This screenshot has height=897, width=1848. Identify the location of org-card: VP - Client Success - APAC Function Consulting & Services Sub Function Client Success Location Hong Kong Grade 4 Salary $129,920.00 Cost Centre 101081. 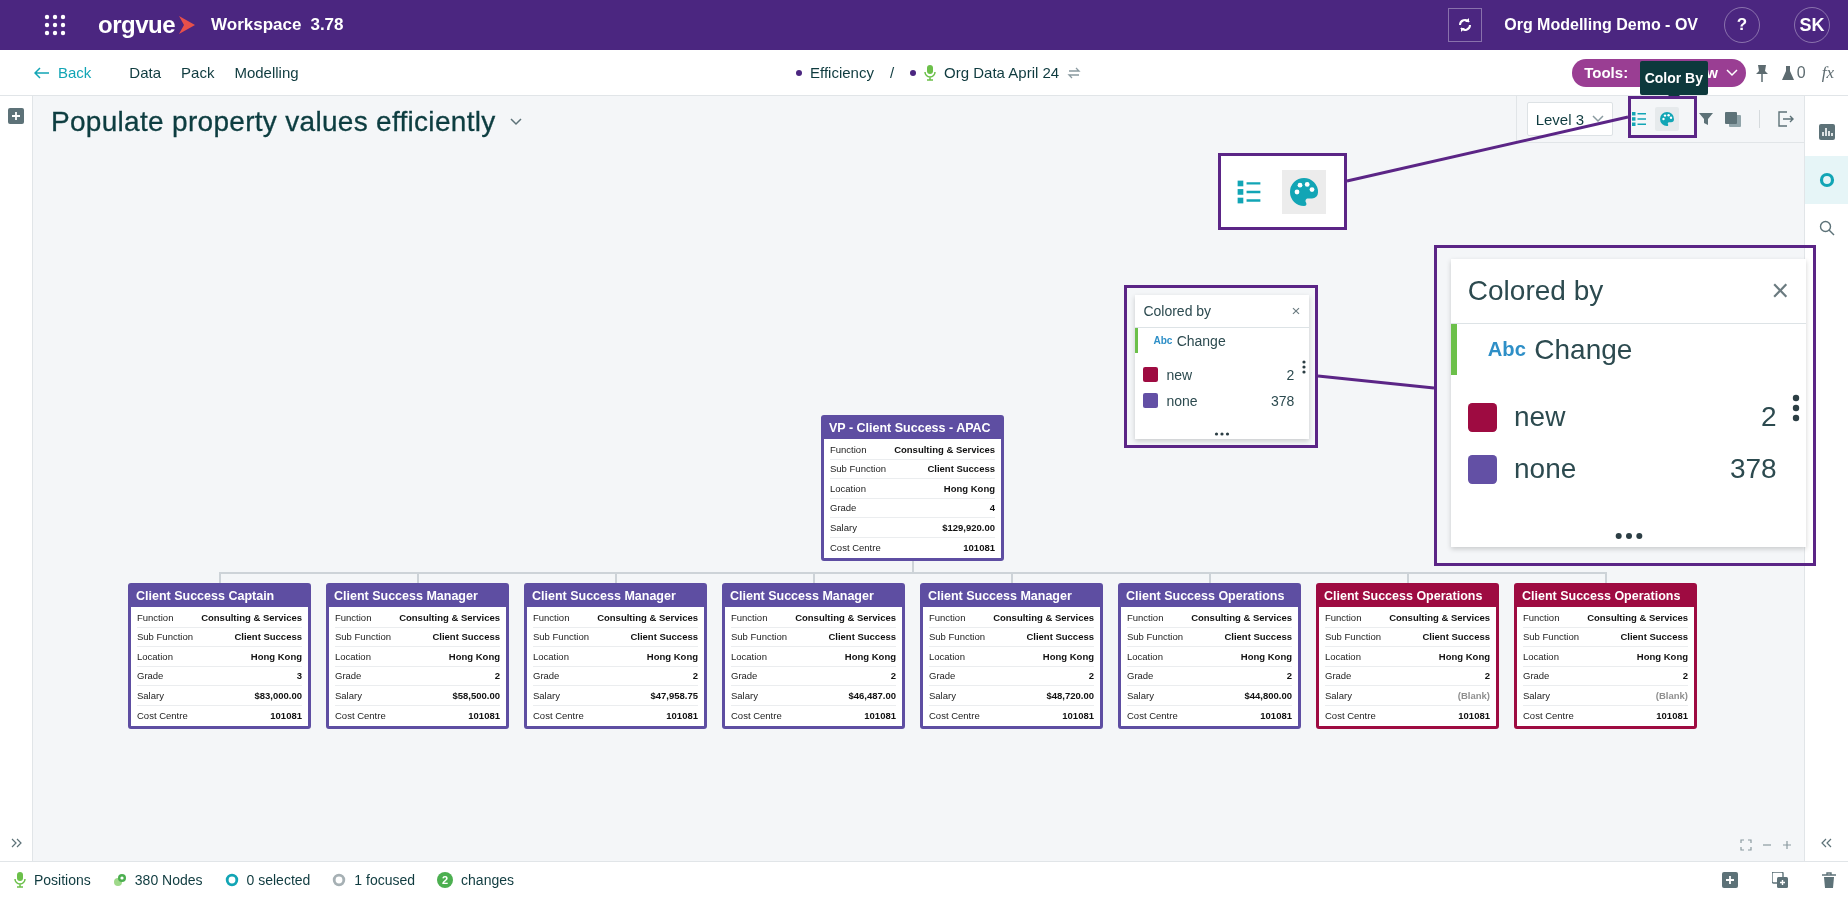
(912, 488).